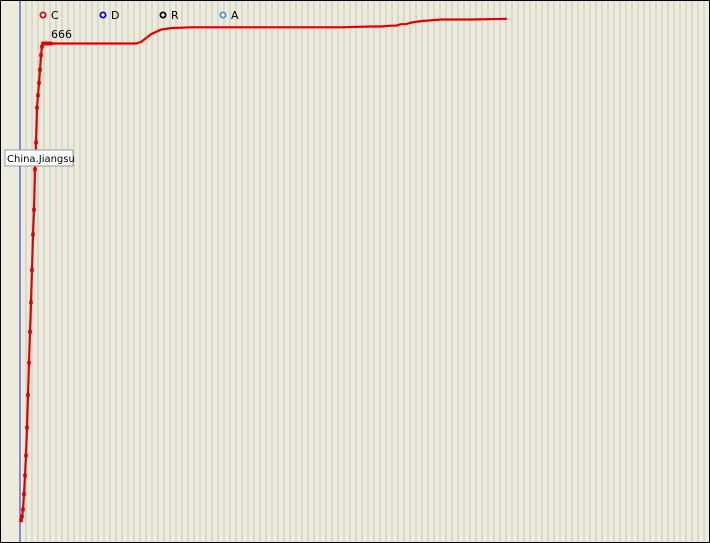 The height and width of the screenshot is (543, 710). I want to click on legend-label: A, so click(235, 15).